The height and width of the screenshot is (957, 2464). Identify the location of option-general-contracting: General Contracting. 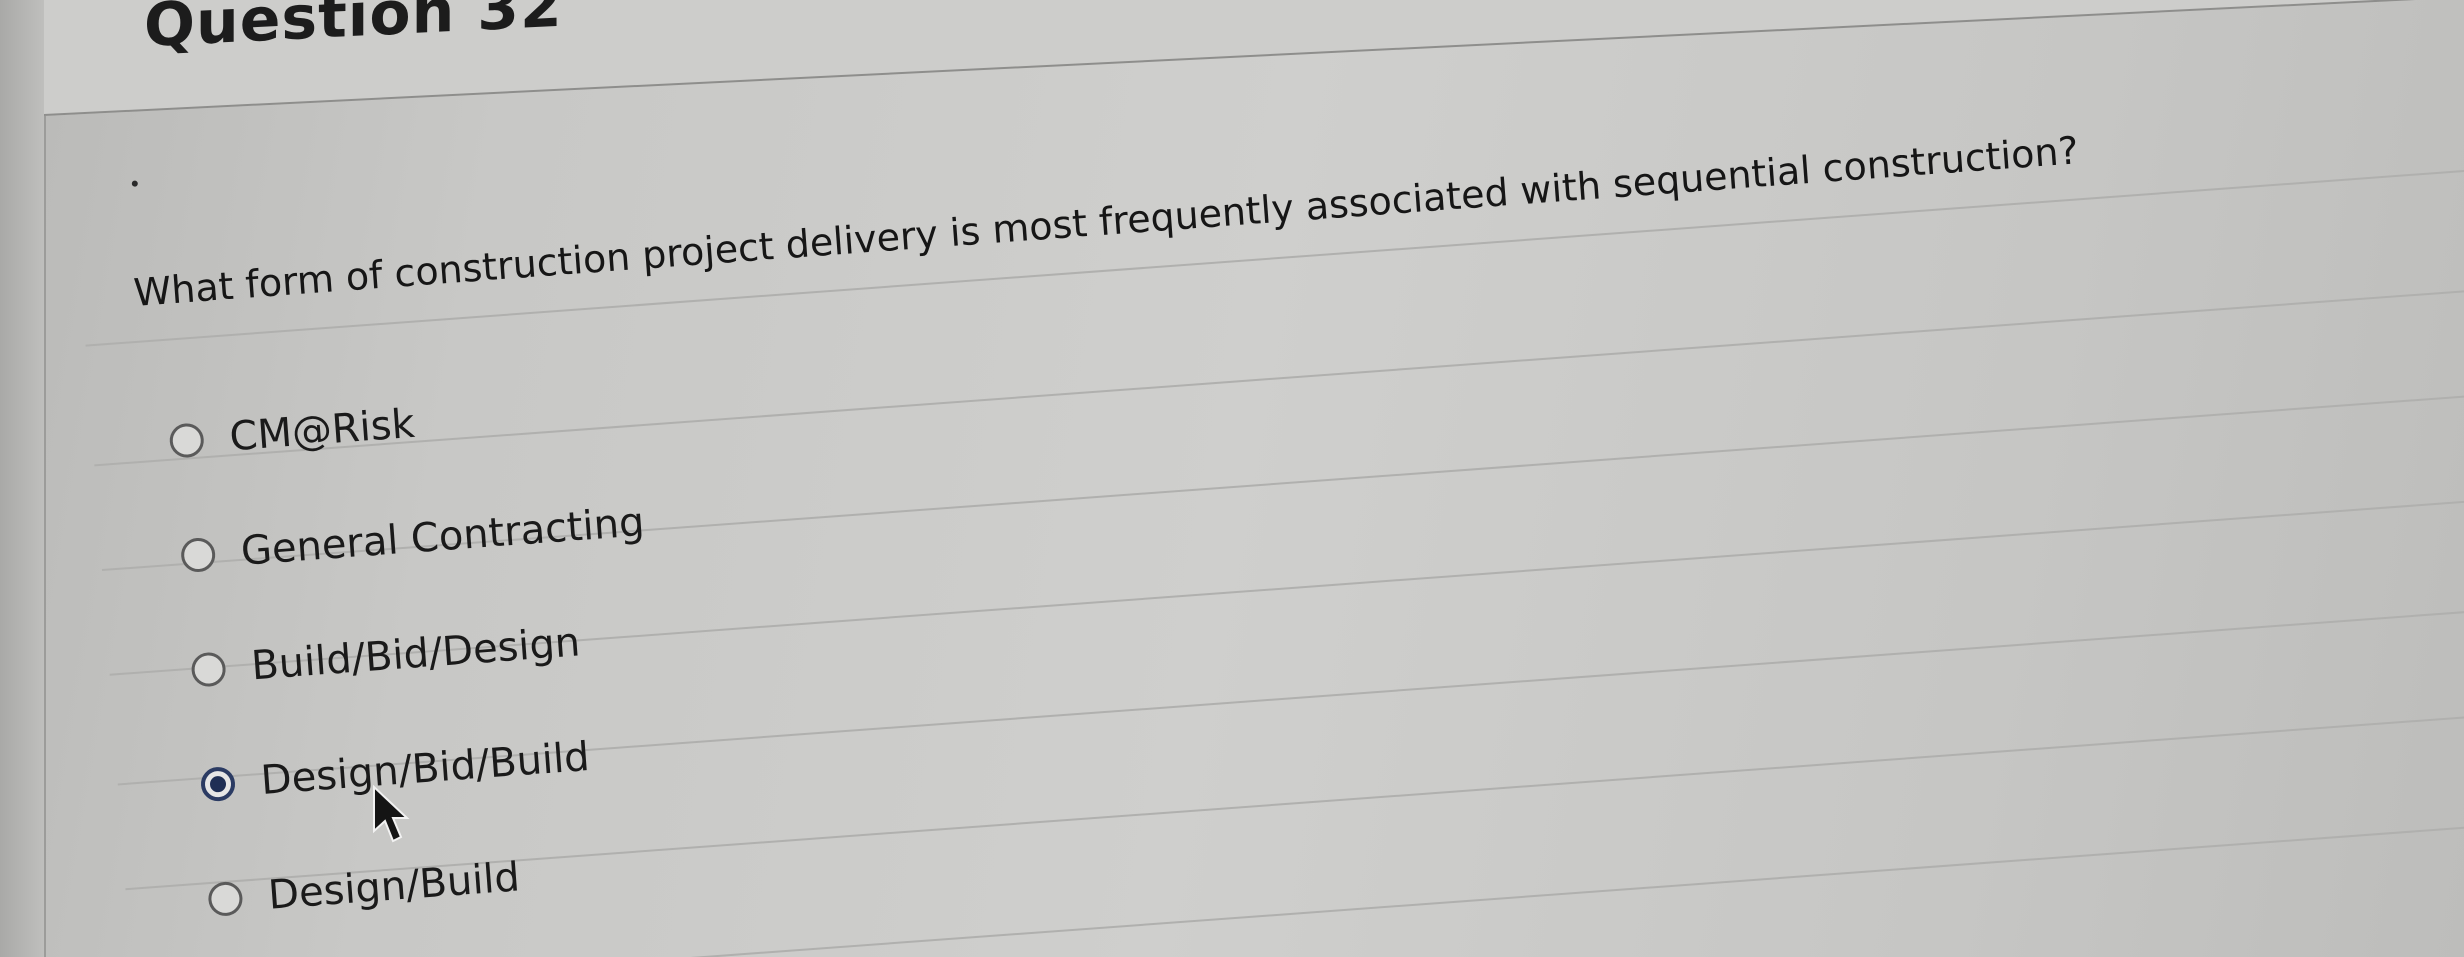
(412, 539).